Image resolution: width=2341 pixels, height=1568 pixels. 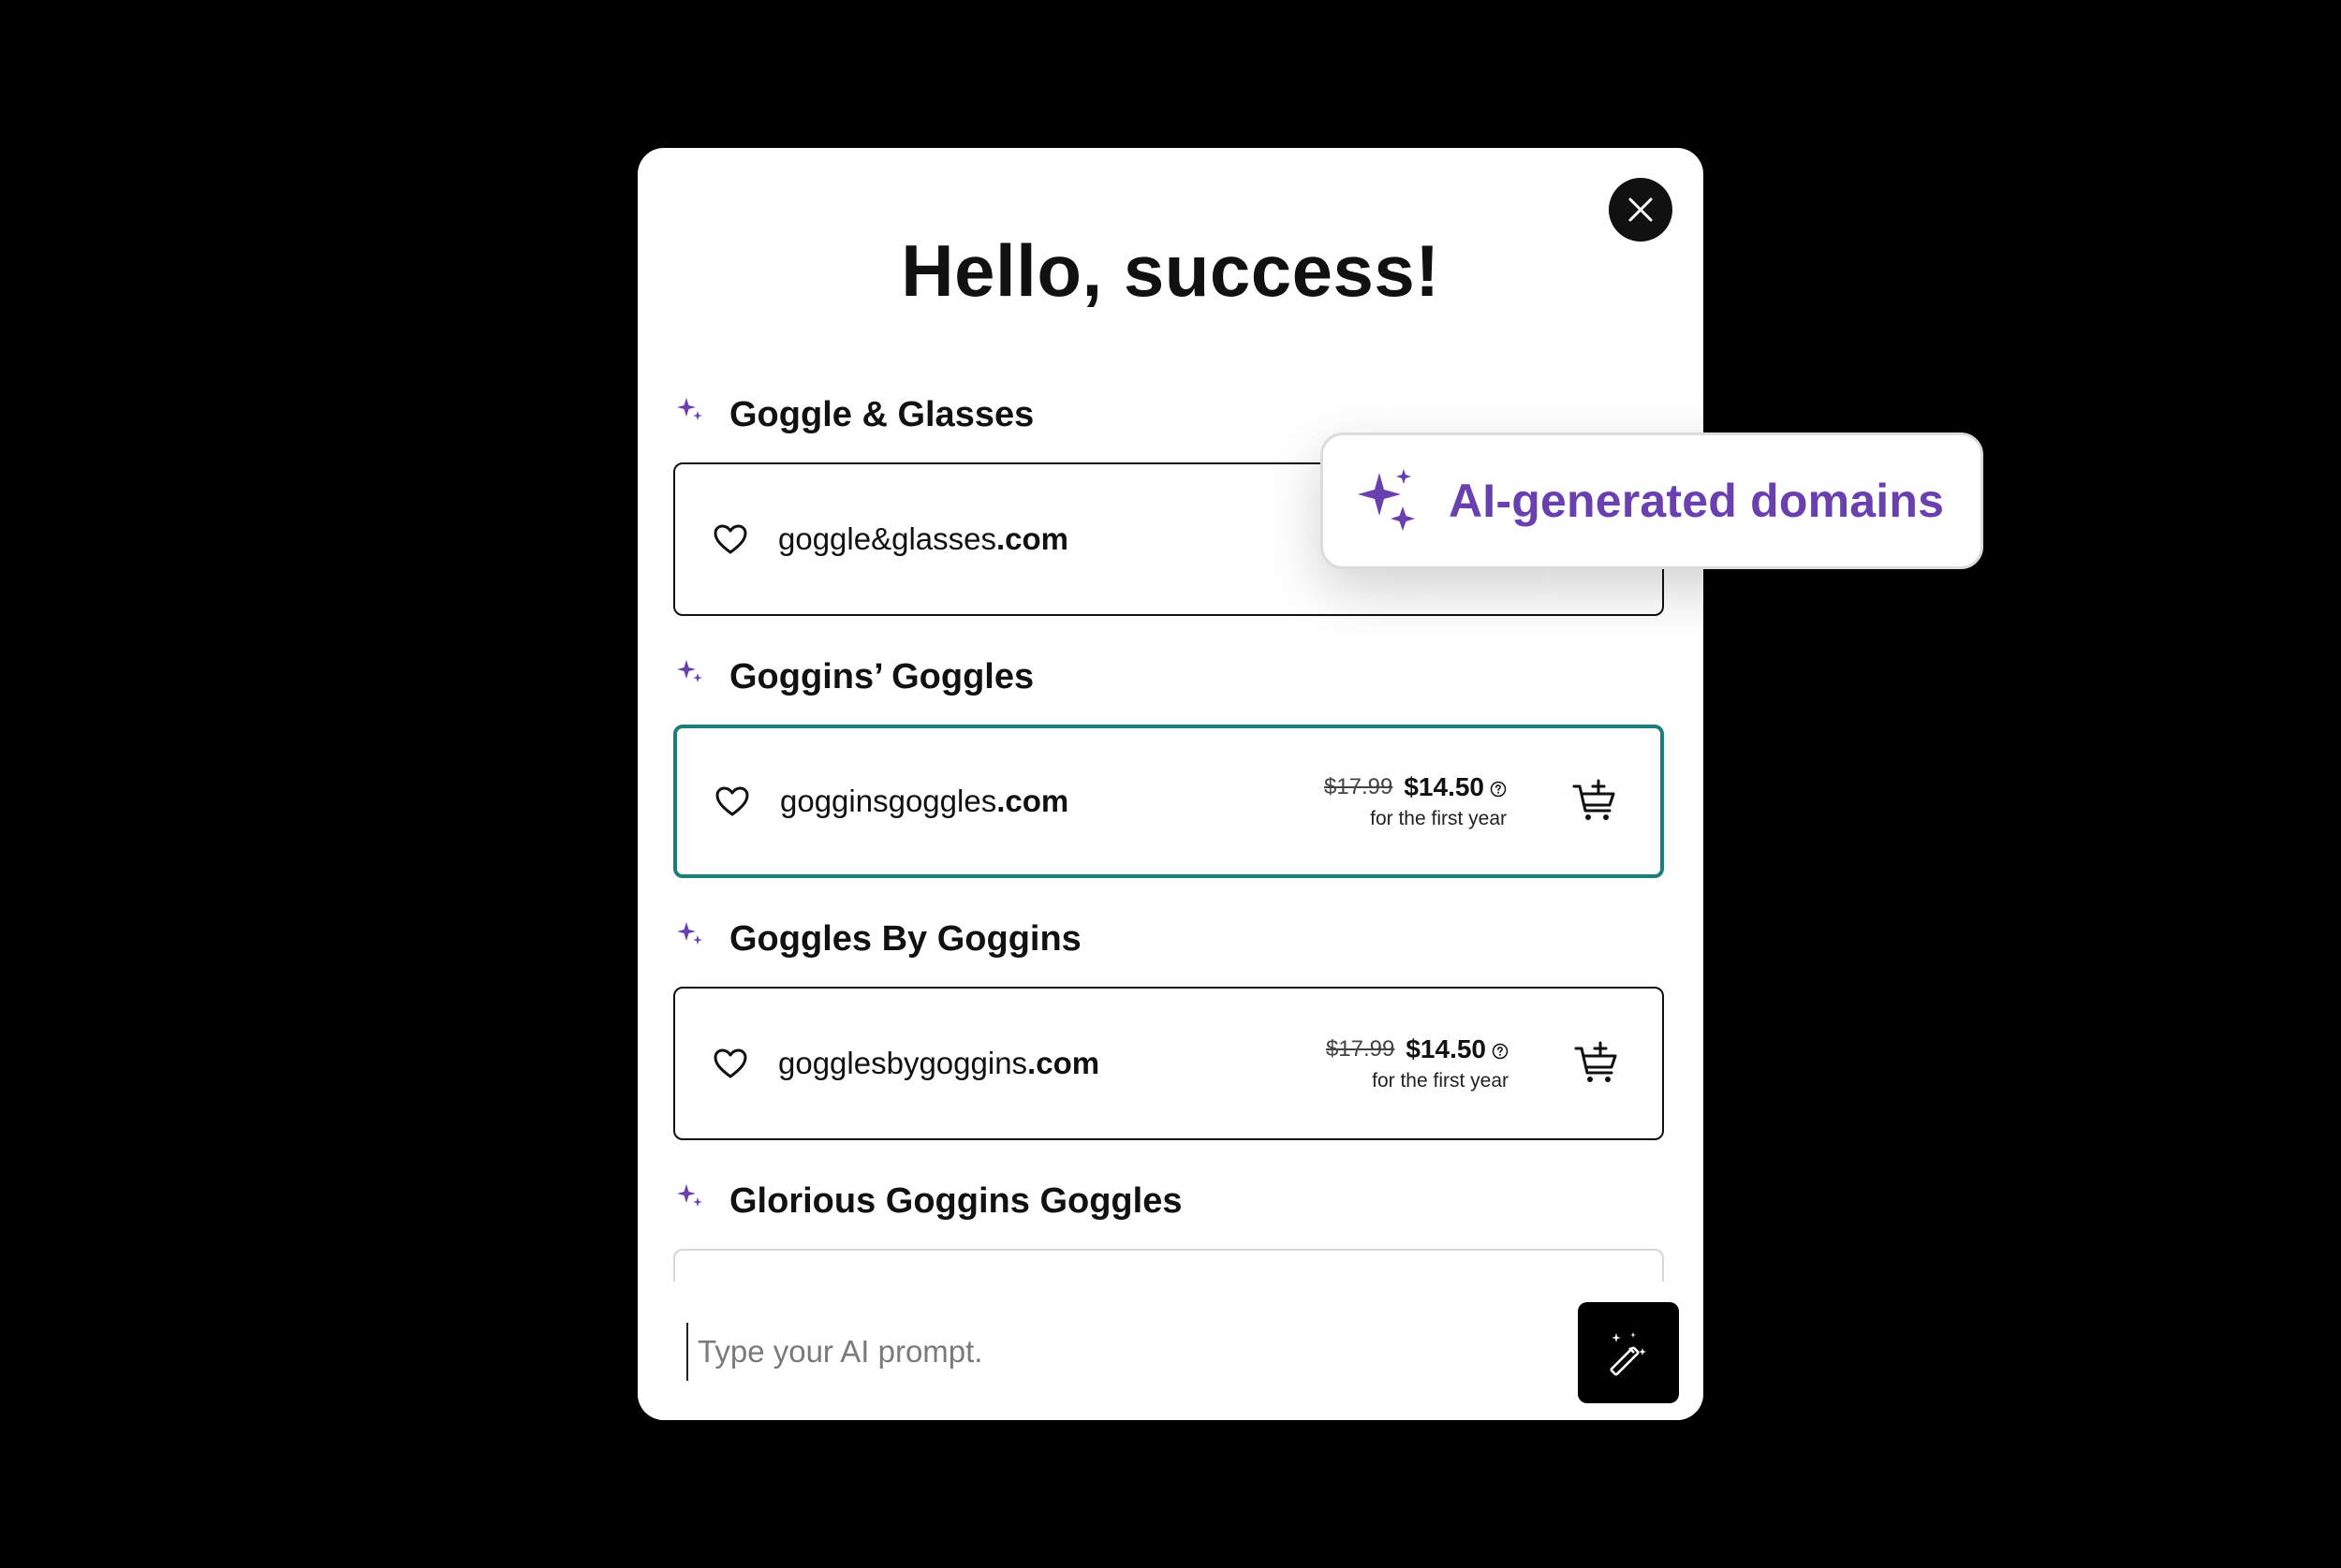 I want to click on group-label-goggles-by-goggins: Goggles By Goggins, so click(x=878, y=939).